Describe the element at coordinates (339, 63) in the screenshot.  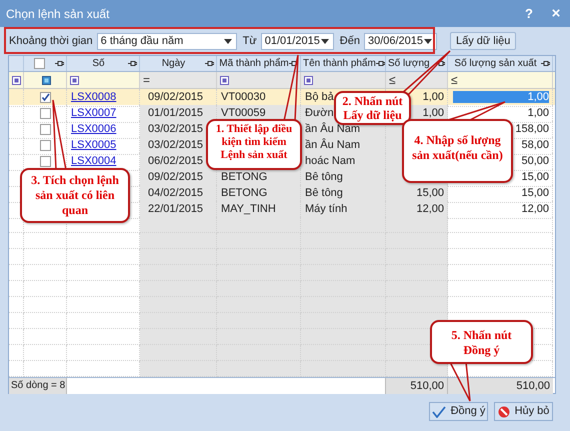
I see `column-header: Tên thành phẩm` at that location.